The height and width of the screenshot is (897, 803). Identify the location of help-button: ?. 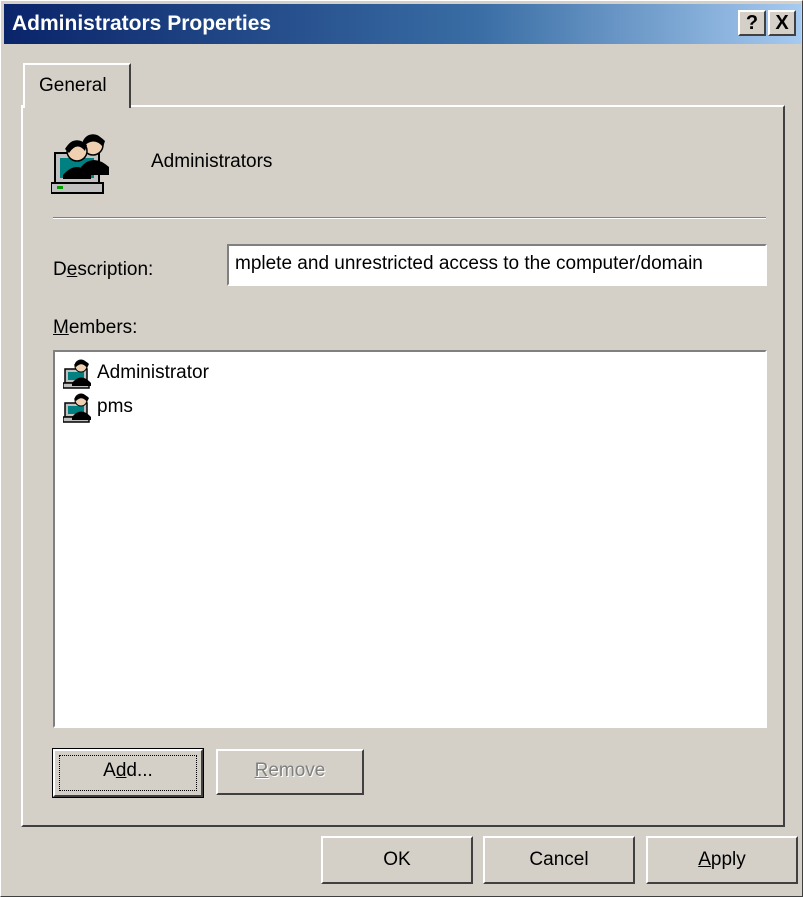
(752, 23).